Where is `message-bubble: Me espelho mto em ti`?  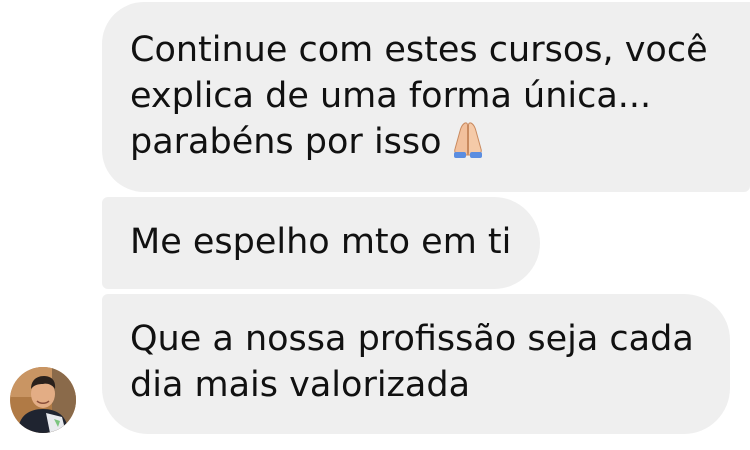
message-bubble: Me espelho mto em ti is located at coordinates (321, 243).